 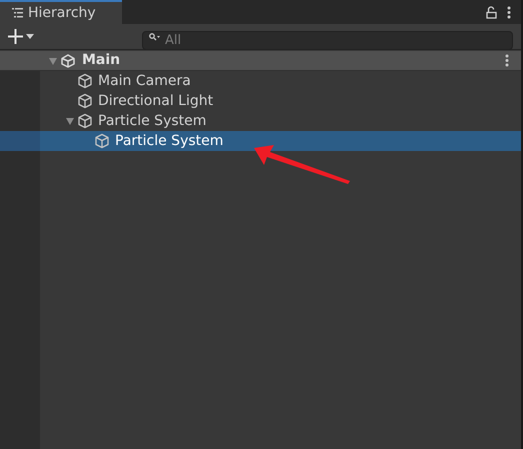 I want to click on hierarchy-item: Main Camera, so click(x=260, y=81).